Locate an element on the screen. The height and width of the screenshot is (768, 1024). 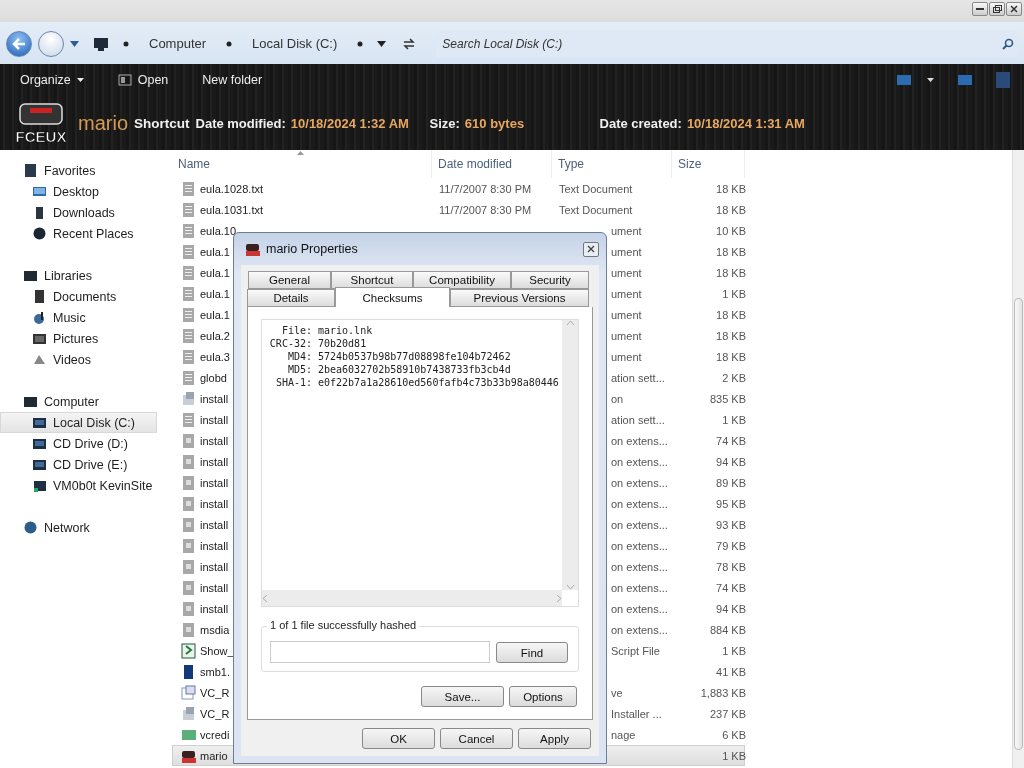
type-cell: on is located at coordinates (617, 398).